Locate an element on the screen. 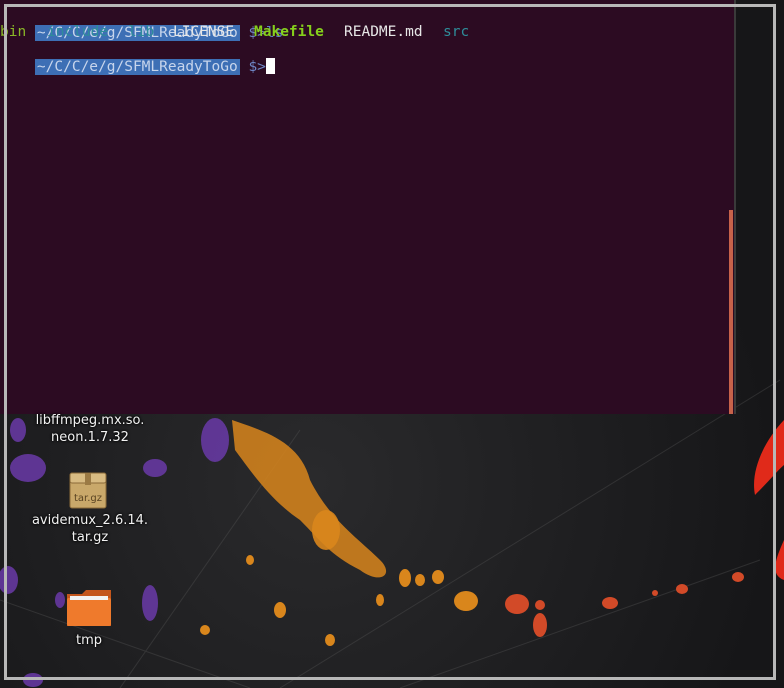 This screenshot has height=688, width=784. icon-label-line2: tar.gz is located at coordinates (90, 537).